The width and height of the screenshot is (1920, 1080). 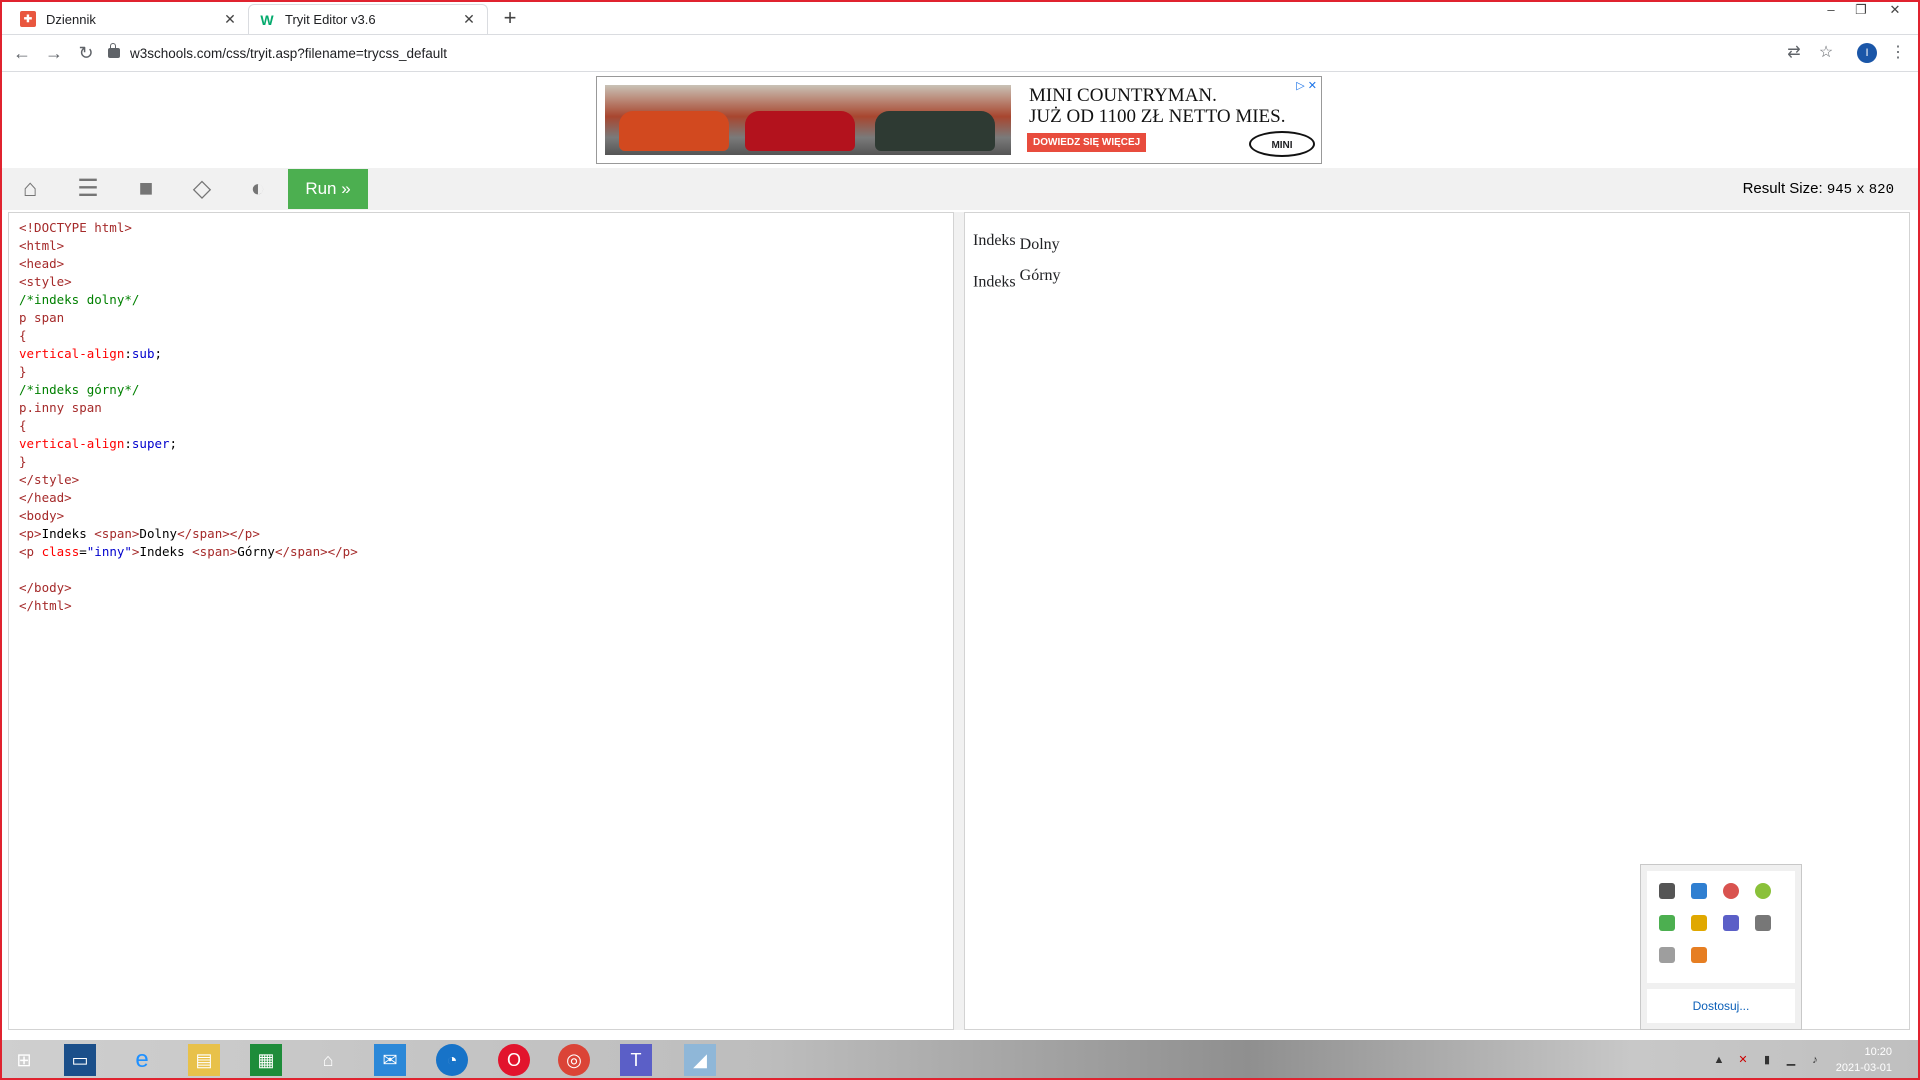 What do you see at coordinates (328, 189) in the screenshot?
I see `run-button: Run »` at bounding box center [328, 189].